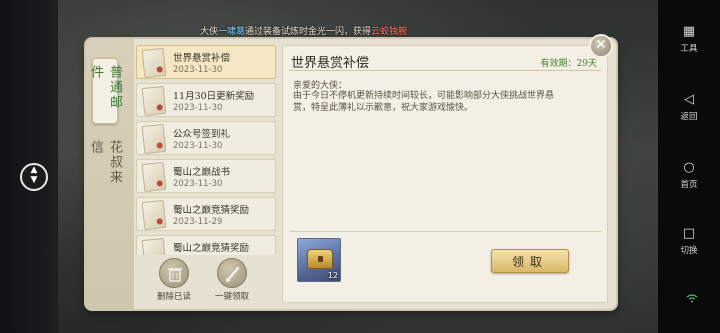  What do you see at coordinates (568, 64) in the screenshot?
I see `expire-label: 有效期：29天` at bounding box center [568, 64].